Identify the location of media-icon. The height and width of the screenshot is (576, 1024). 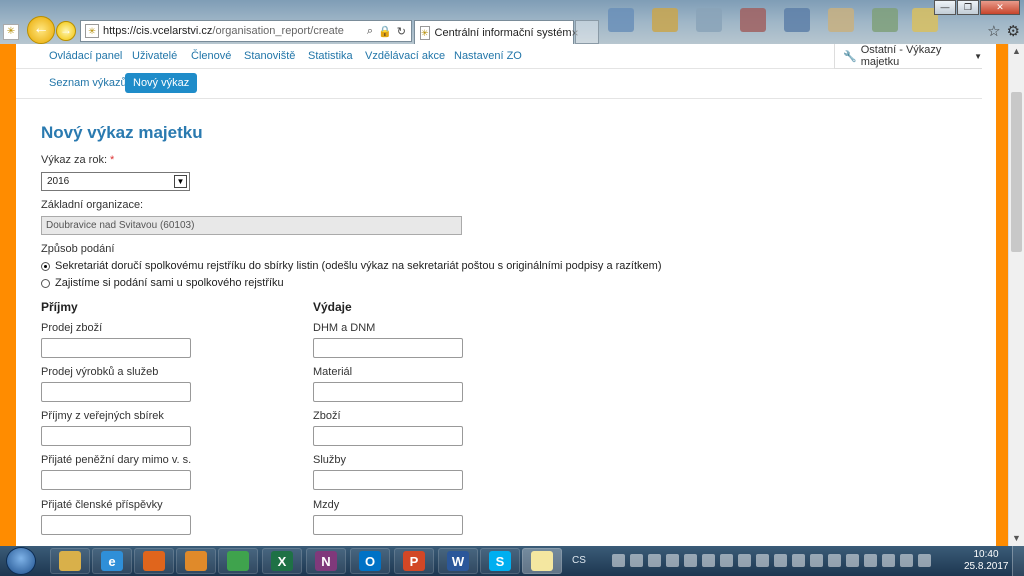
(196, 561).